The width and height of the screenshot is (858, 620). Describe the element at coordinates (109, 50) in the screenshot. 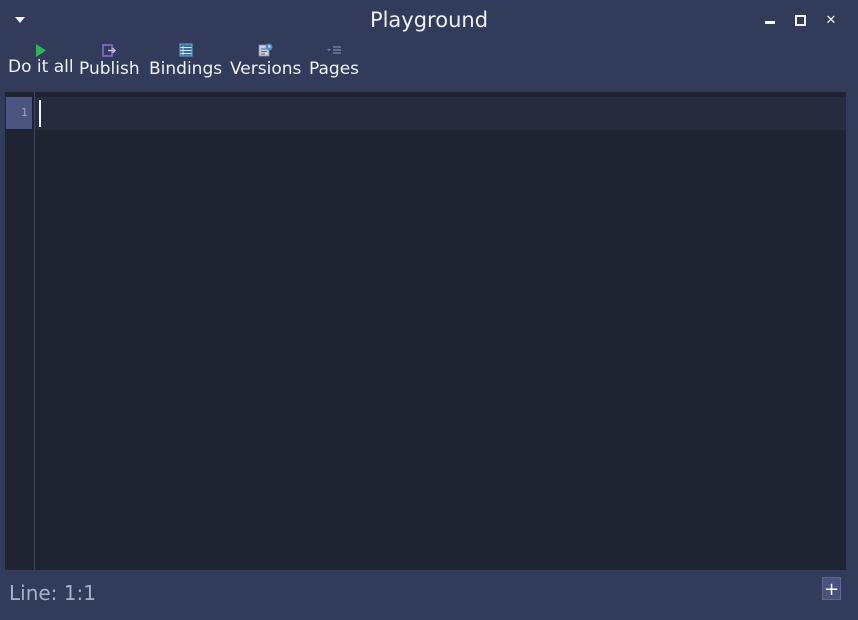

I see `publish-icon` at that location.